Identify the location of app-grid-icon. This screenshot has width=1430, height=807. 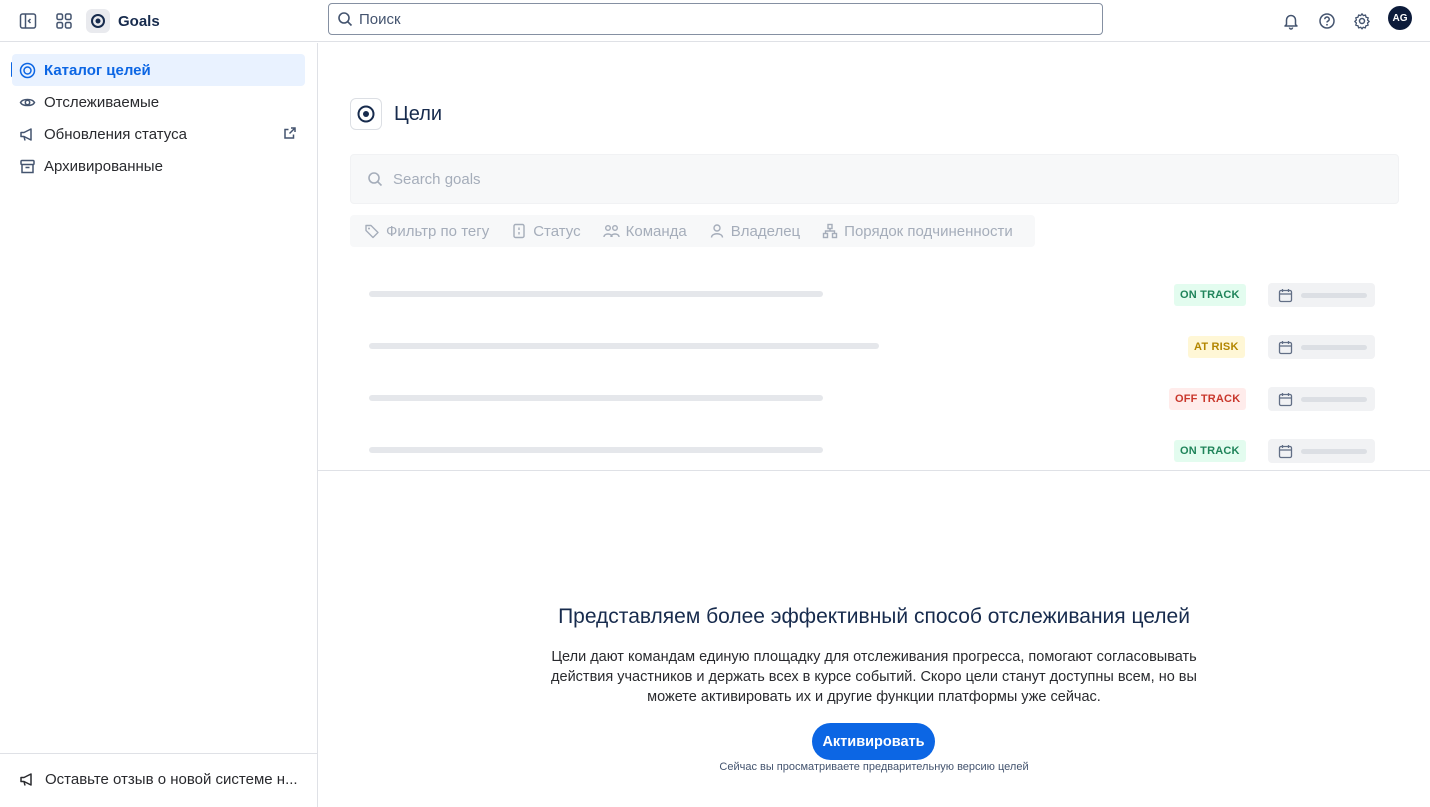
(64, 21).